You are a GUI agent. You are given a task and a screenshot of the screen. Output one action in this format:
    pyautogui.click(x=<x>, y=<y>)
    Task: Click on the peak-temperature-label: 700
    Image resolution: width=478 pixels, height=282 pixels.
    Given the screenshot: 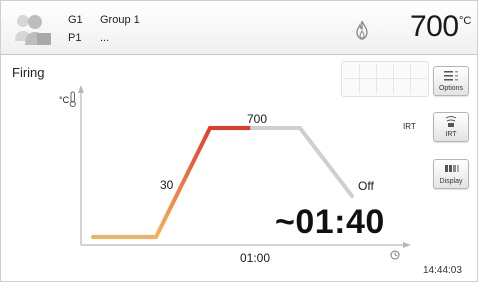 What is the action you would take?
    pyautogui.click(x=257, y=119)
    